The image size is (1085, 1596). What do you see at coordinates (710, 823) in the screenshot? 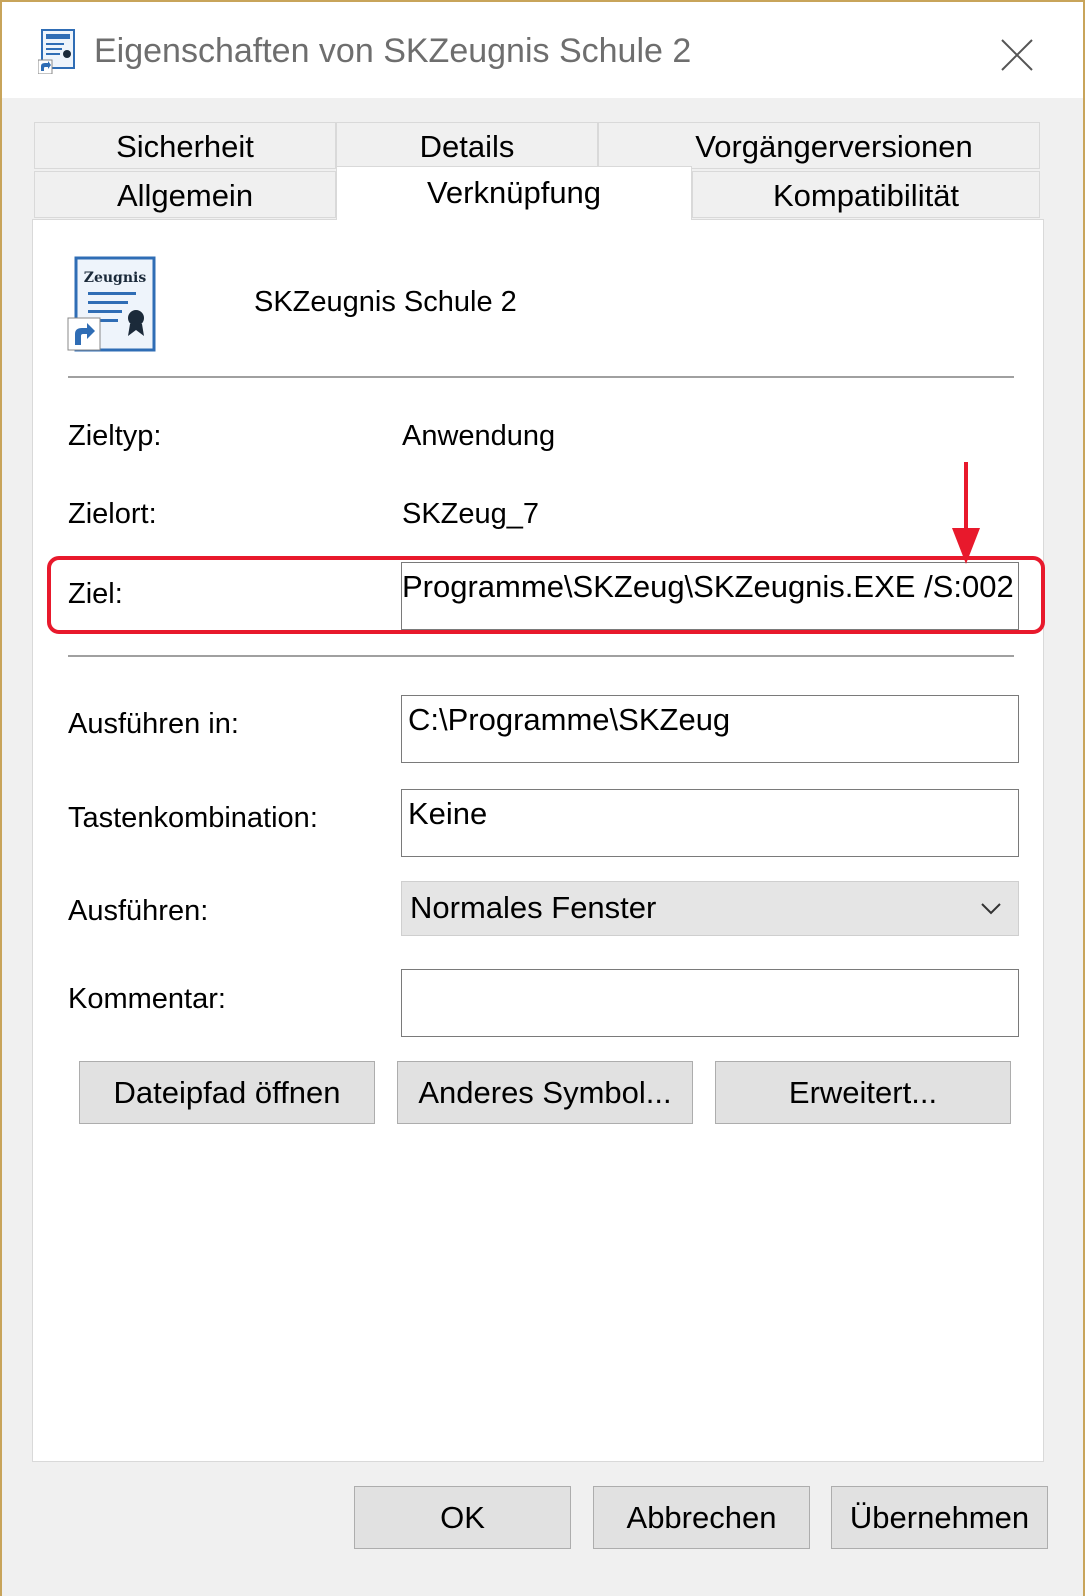
I see `tastenkombination-input: Keine` at bounding box center [710, 823].